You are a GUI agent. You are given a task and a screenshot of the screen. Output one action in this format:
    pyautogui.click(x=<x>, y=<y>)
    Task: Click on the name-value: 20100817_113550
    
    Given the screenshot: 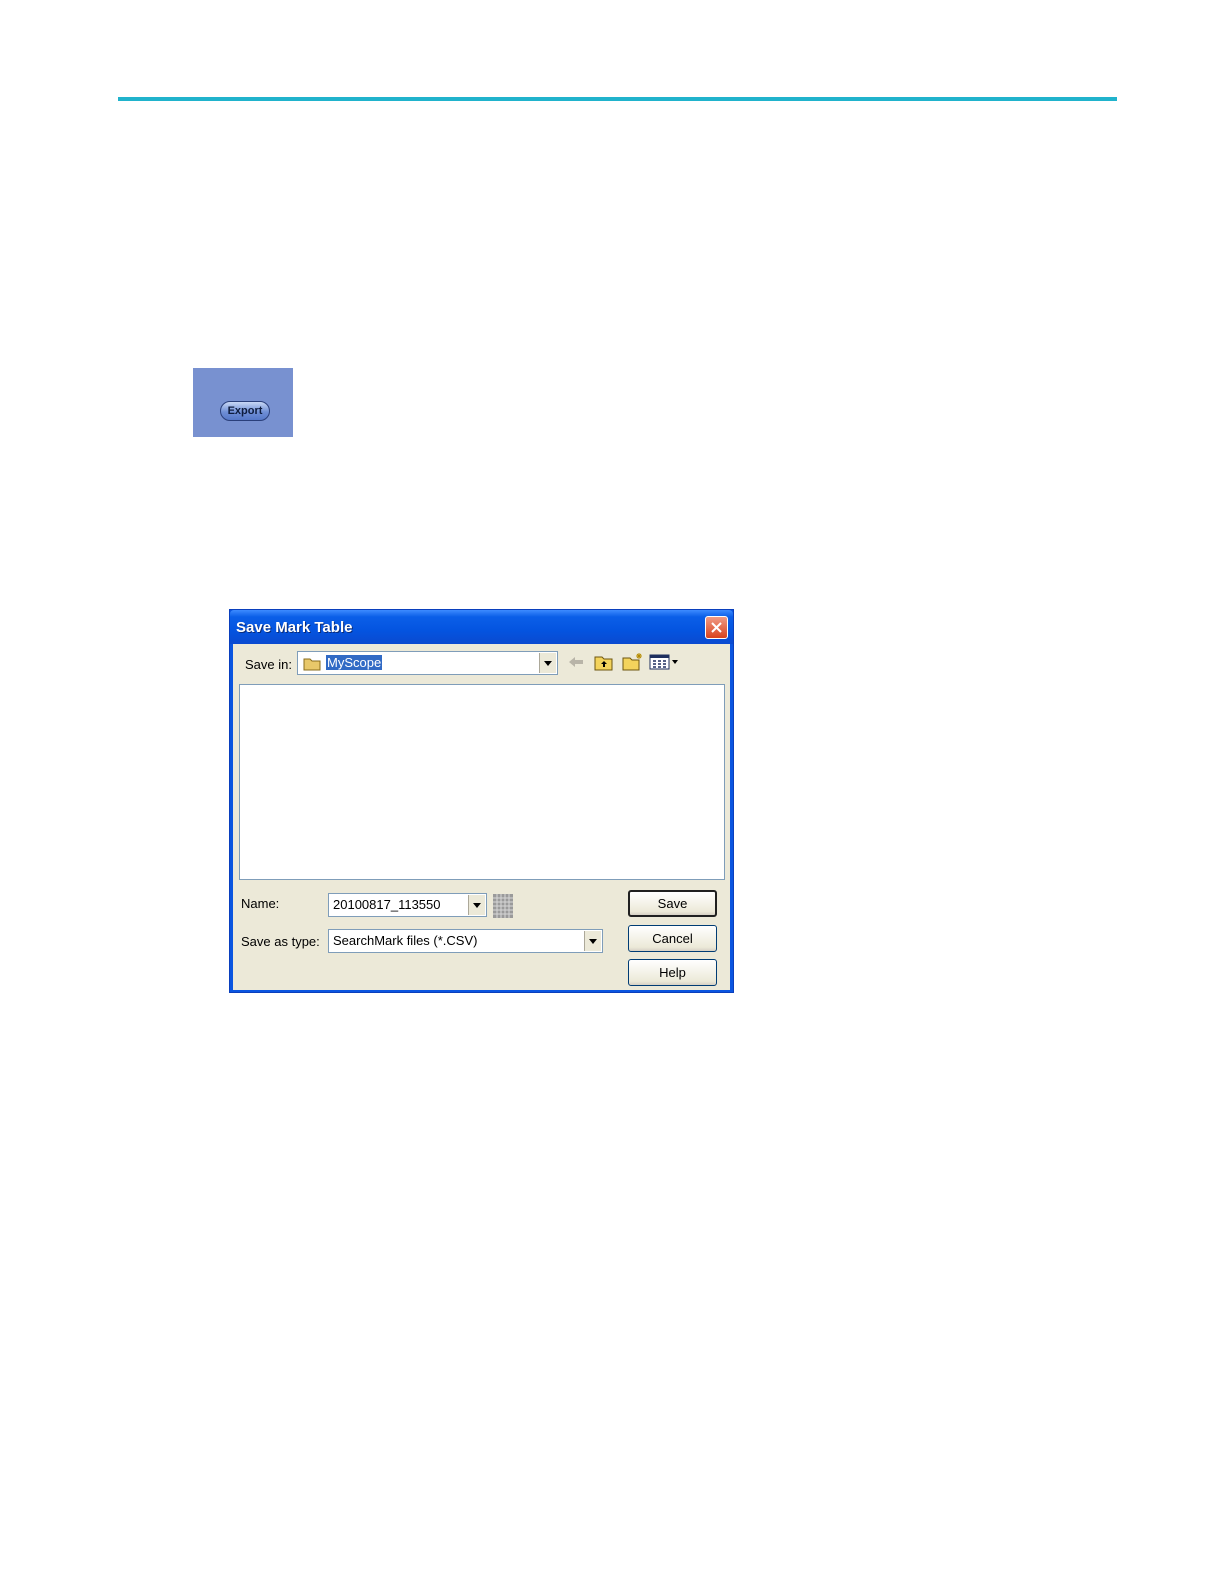 What is the action you would take?
    pyautogui.click(x=387, y=904)
    